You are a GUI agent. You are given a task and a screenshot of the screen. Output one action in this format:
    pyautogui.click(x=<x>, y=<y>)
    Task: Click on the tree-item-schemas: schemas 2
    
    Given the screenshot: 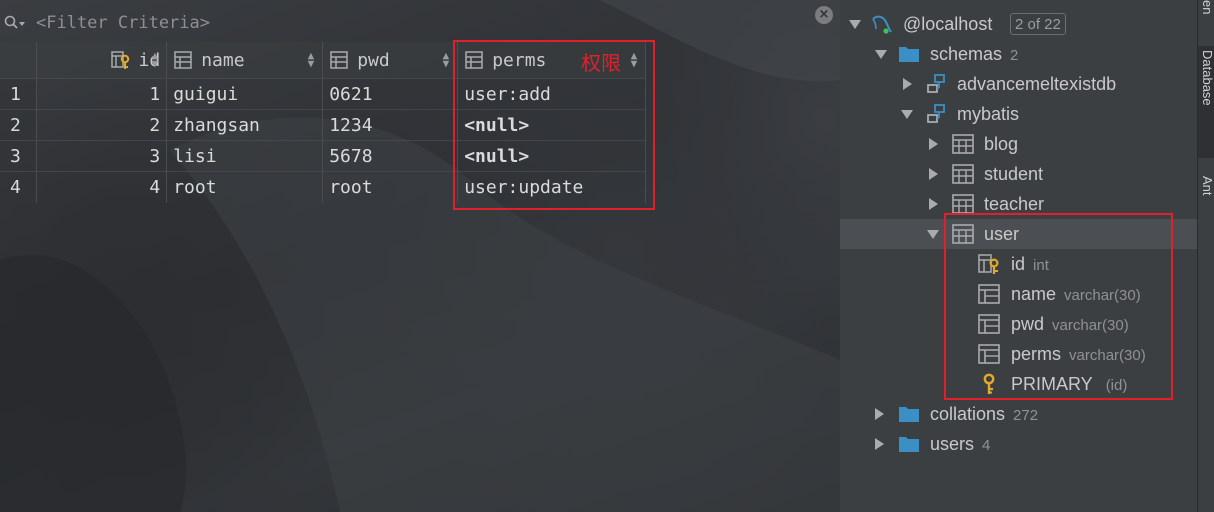 What is the action you would take?
    pyautogui.click(x=1018, y=54)
    